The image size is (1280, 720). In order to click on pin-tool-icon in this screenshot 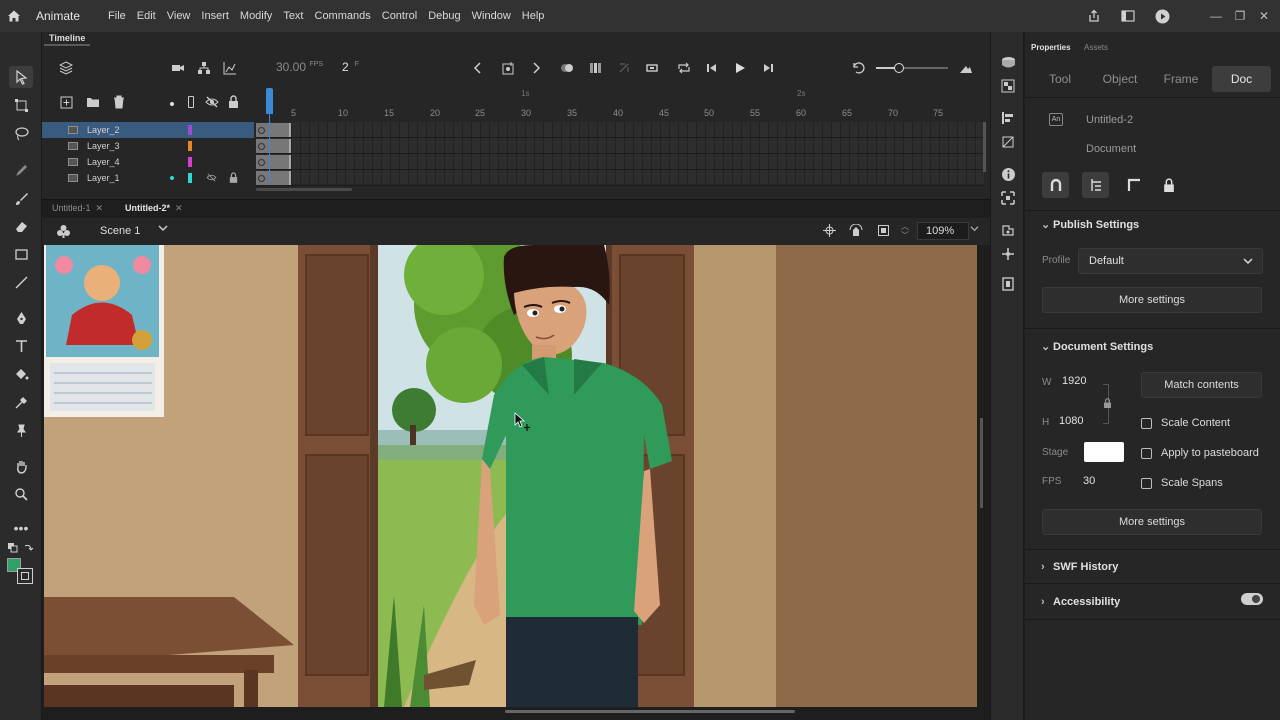, I will do `click(21, 430)`.